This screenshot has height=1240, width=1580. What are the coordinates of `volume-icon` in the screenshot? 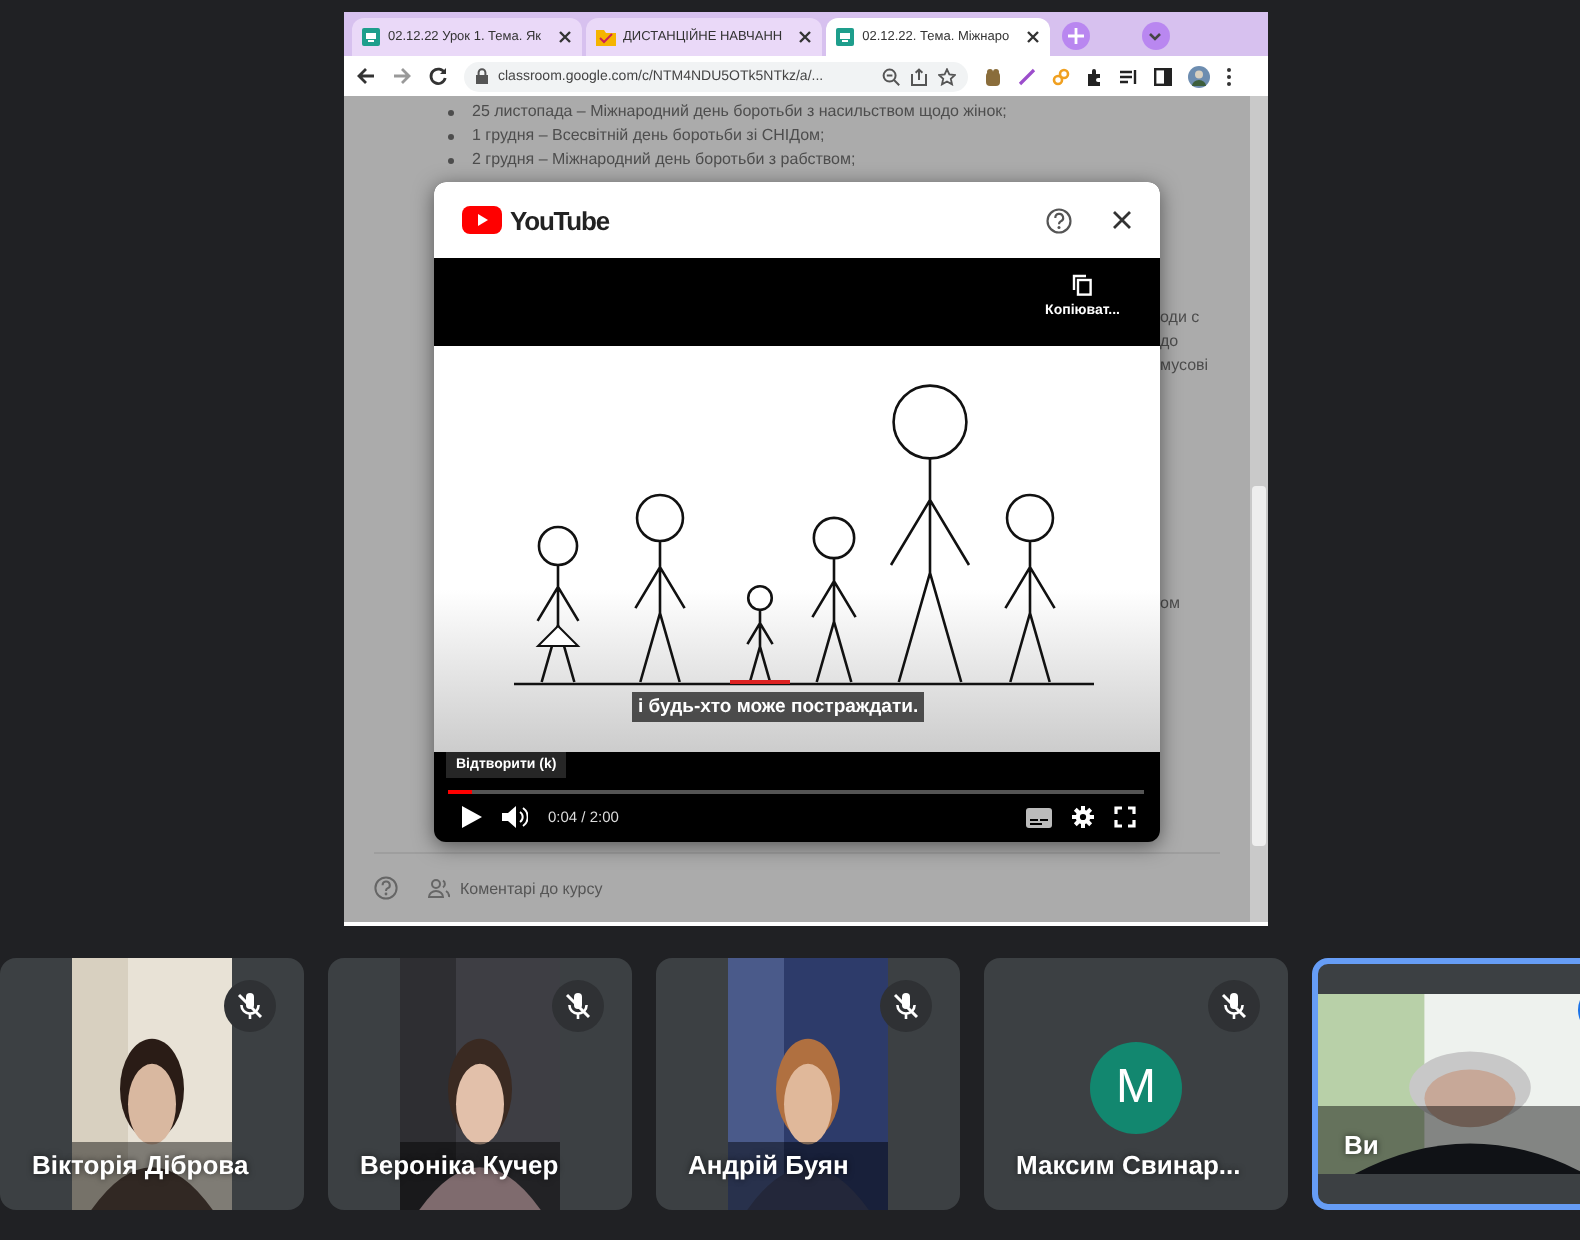 It's located at (515, 817).